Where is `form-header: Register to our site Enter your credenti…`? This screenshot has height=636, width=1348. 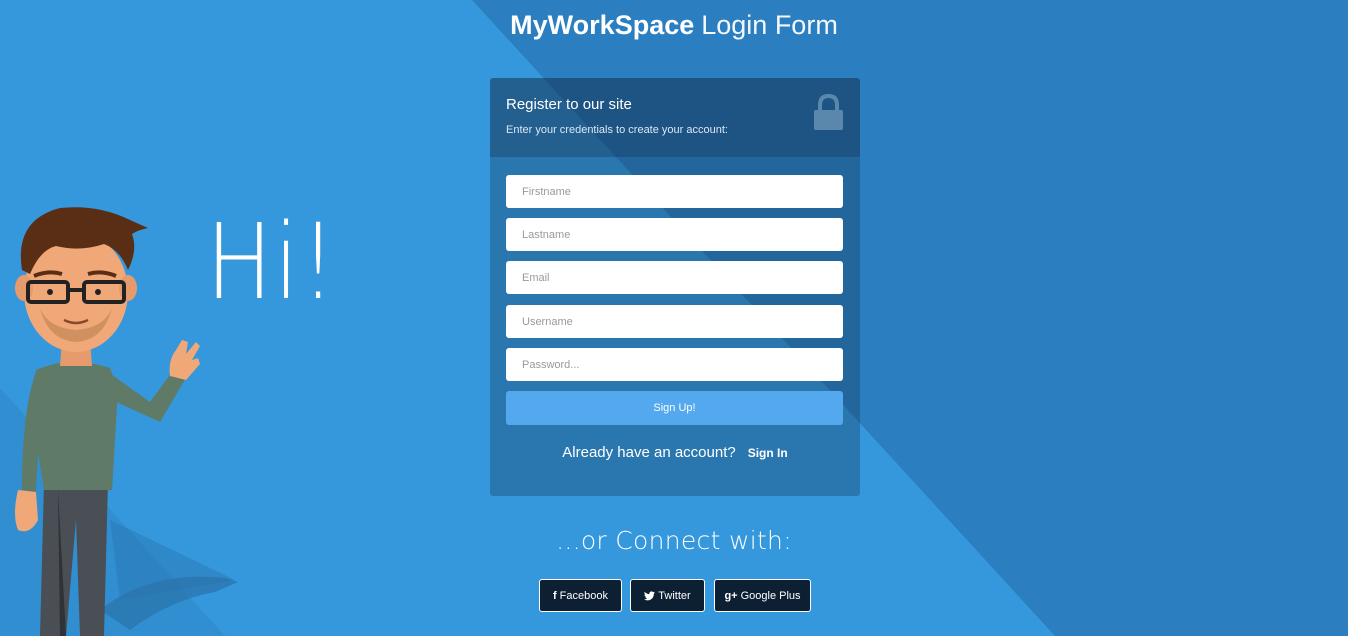
form-header: Register to our site Enter your credenti… is located at coordinates (675, 117).